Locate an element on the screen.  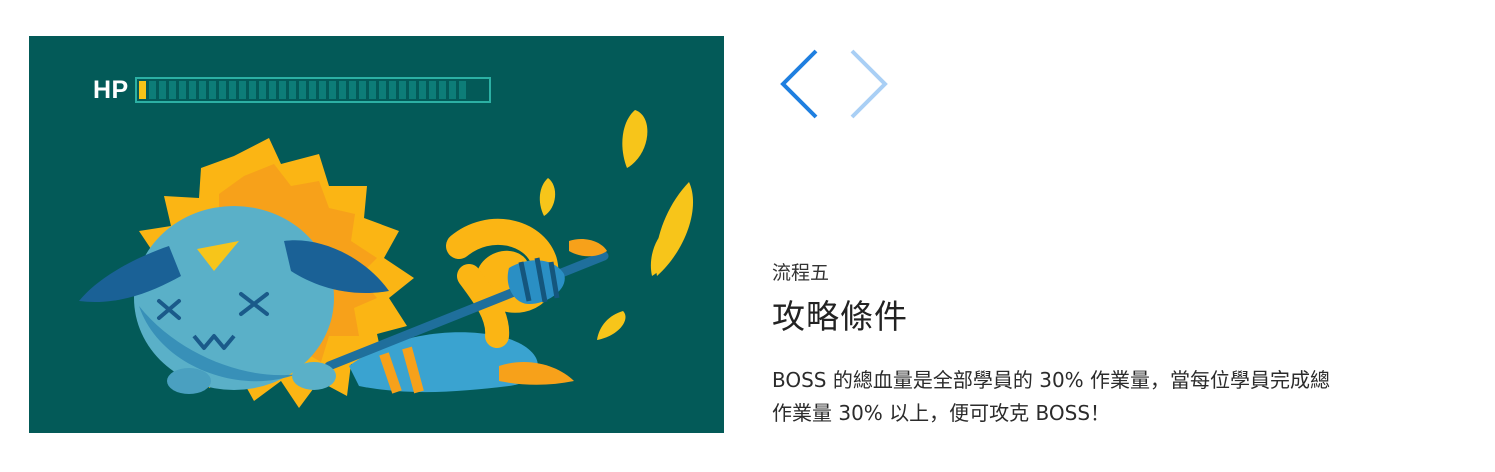
hp-meter: HP is located at coordinates (292, 90).